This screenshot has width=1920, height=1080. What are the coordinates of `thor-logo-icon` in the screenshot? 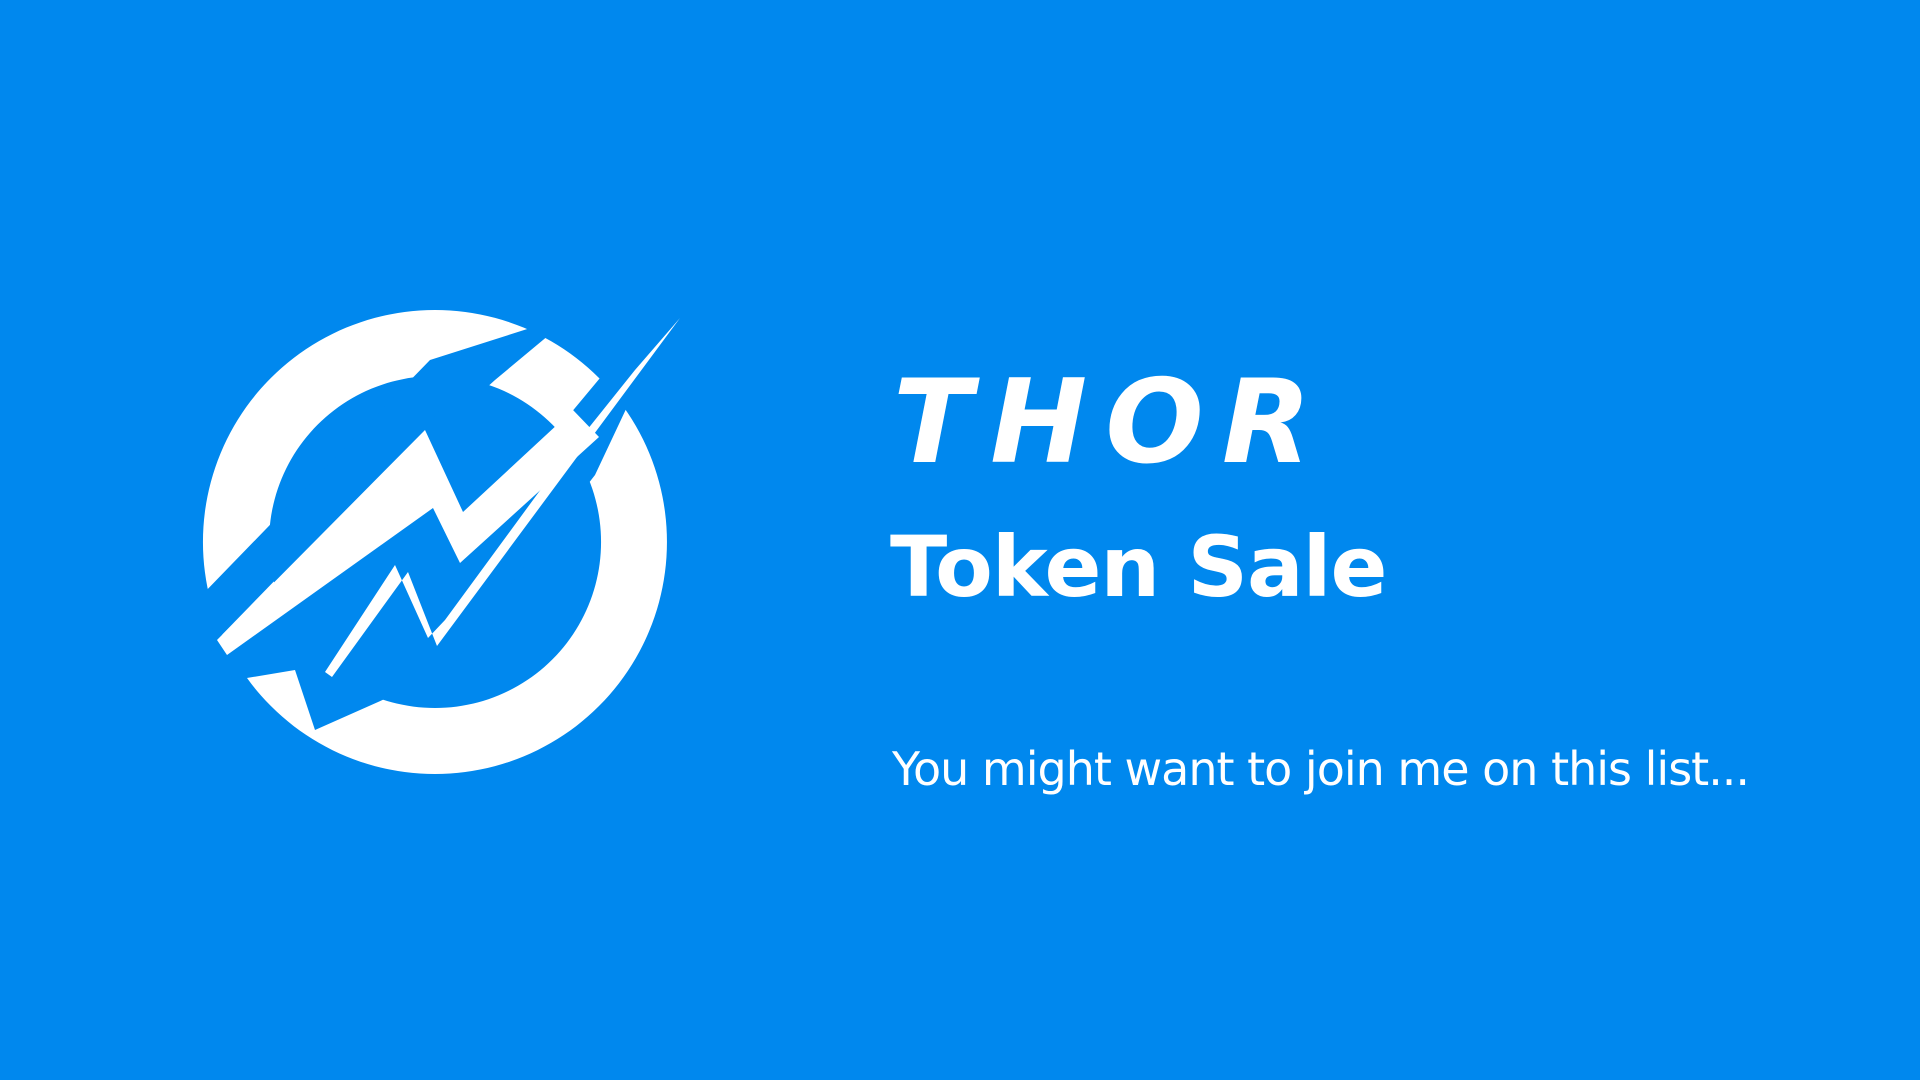 It's located at (445, 545).